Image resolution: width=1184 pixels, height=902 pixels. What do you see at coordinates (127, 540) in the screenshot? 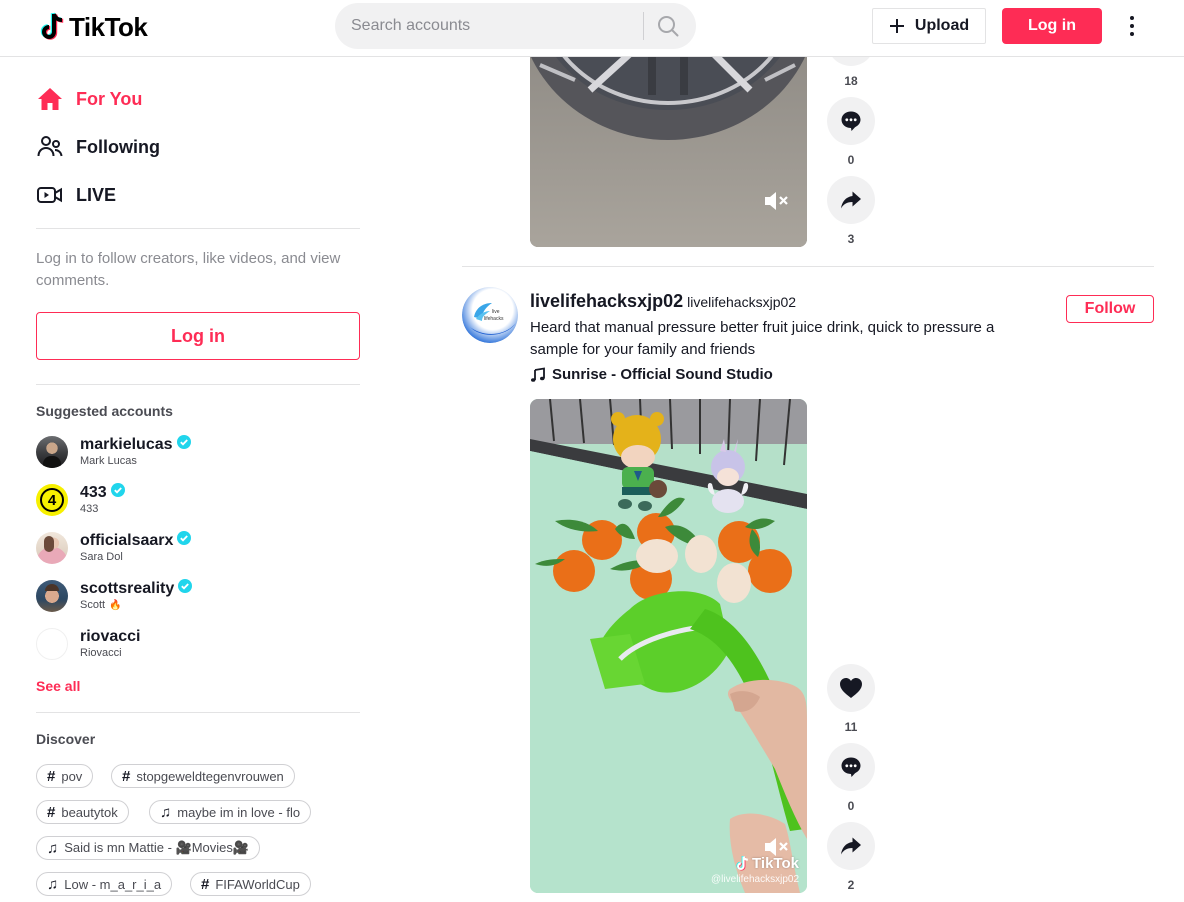
I see `account-handle: officialsaarx` at bounding box center [127, 540].